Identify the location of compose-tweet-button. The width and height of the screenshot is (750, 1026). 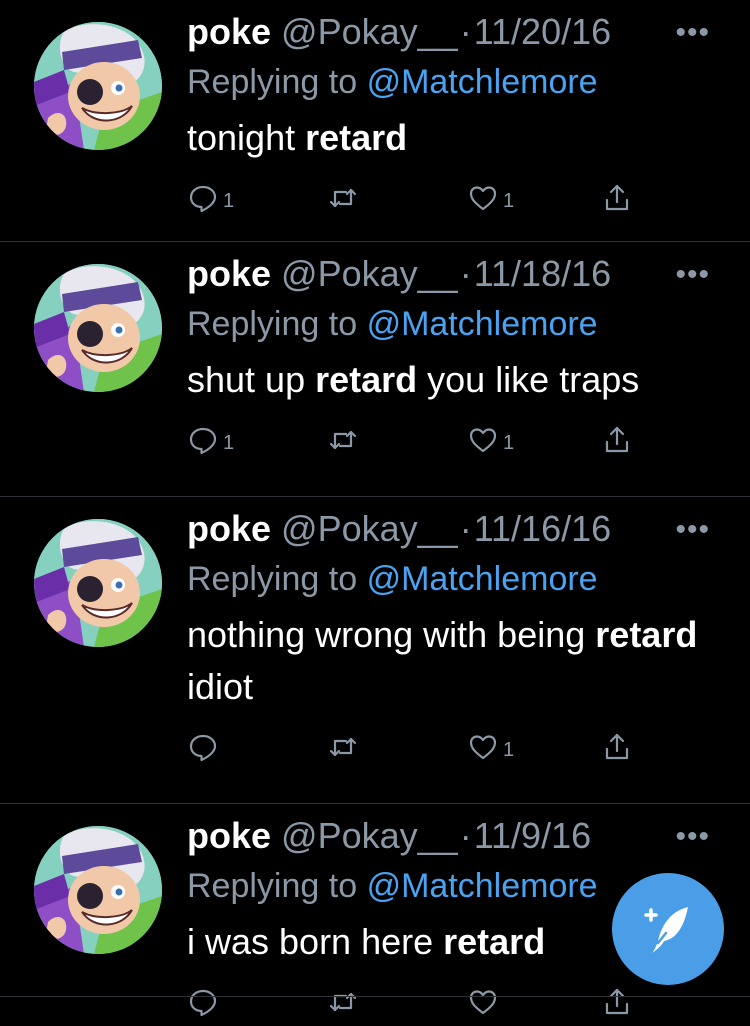
(668, 929).